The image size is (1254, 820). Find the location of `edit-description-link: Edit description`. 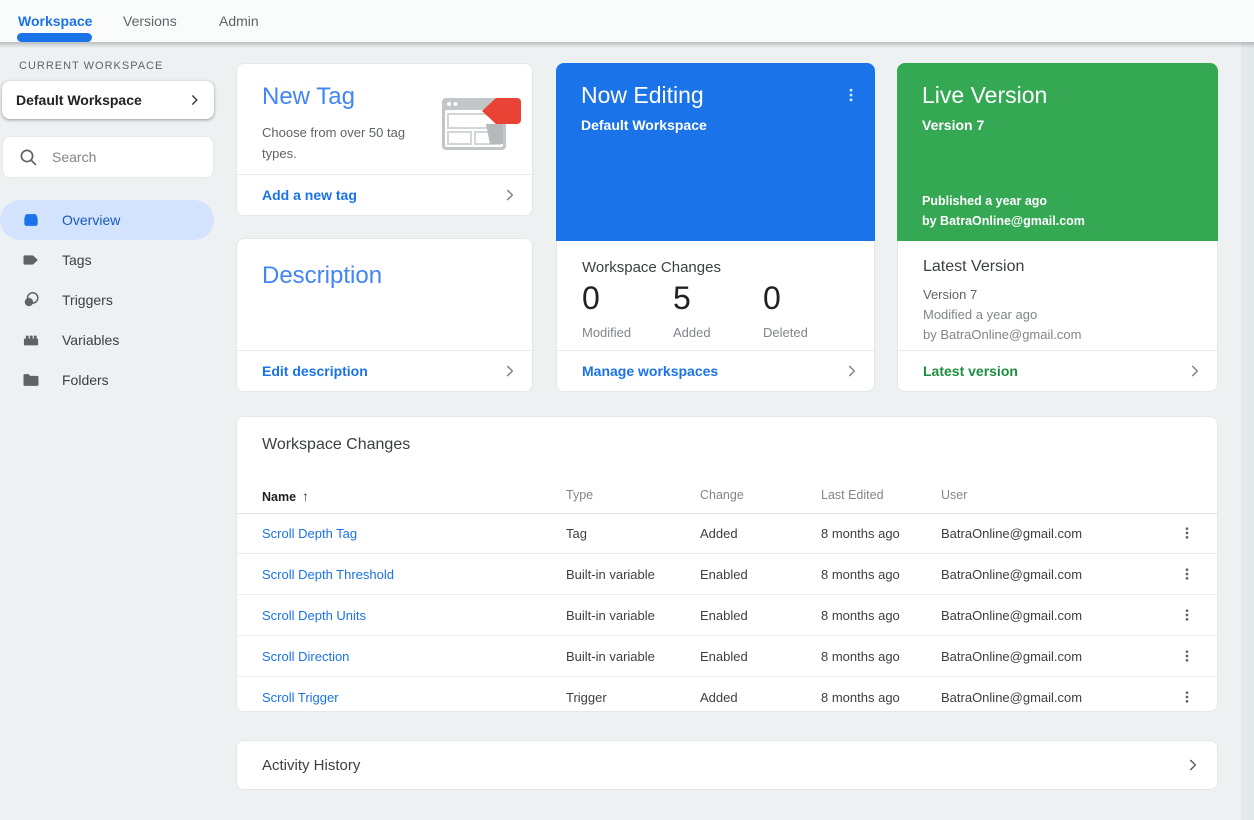

edit-description-link: Edit description is located at coordinates (381, 371).